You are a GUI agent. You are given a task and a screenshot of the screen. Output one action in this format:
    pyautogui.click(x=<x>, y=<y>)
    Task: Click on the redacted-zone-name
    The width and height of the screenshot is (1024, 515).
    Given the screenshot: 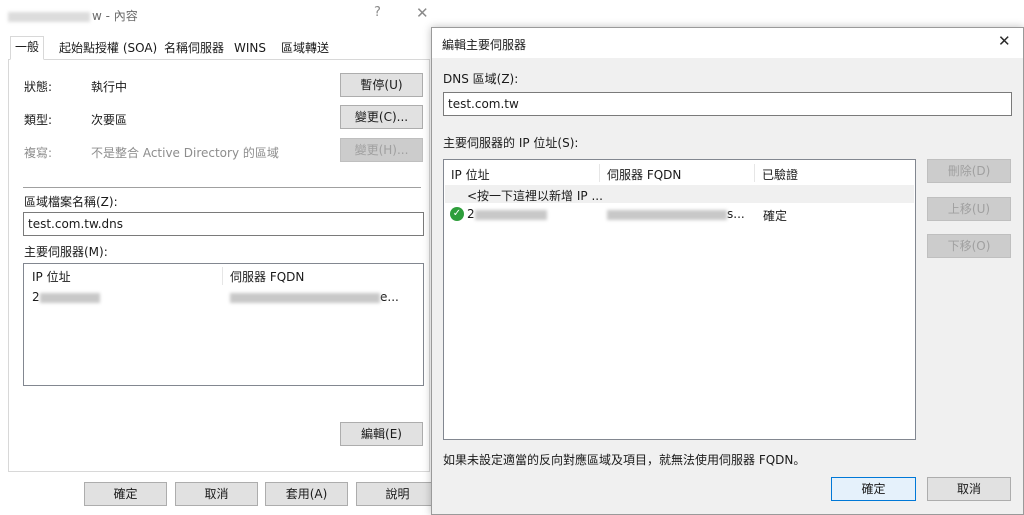 What is the action you would take?
    pyautogui.click(x=49, y=16)
    